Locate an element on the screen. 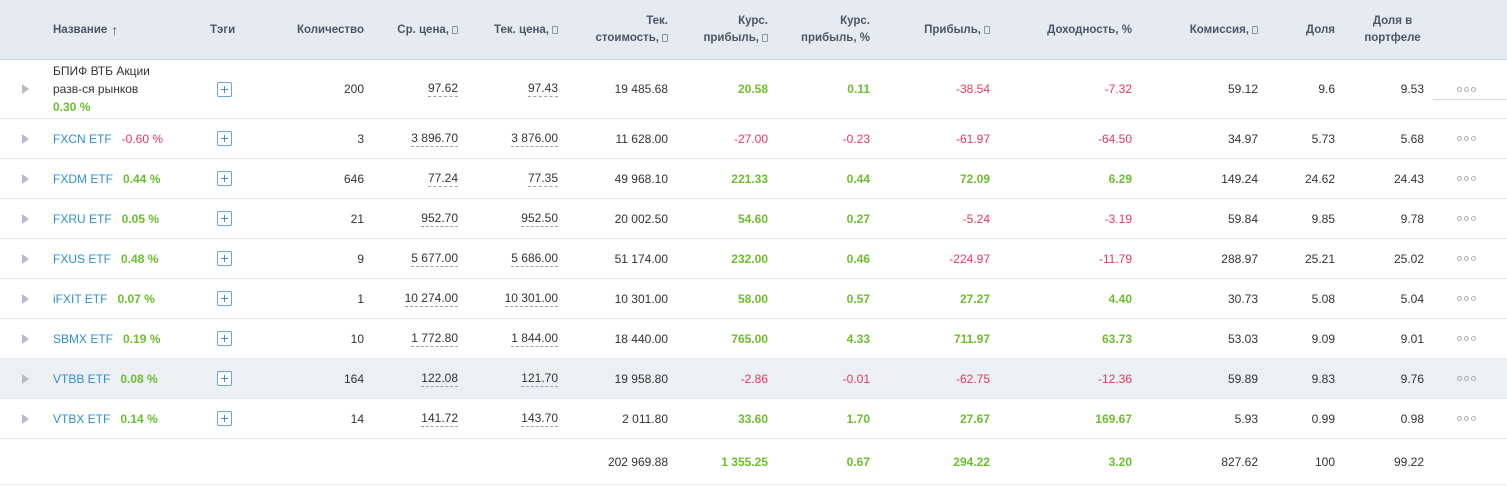 The width and height of the screenshot is (1507, 486). fx-profit-pct-cell: 4.33 is located at coordinates (858, 338).